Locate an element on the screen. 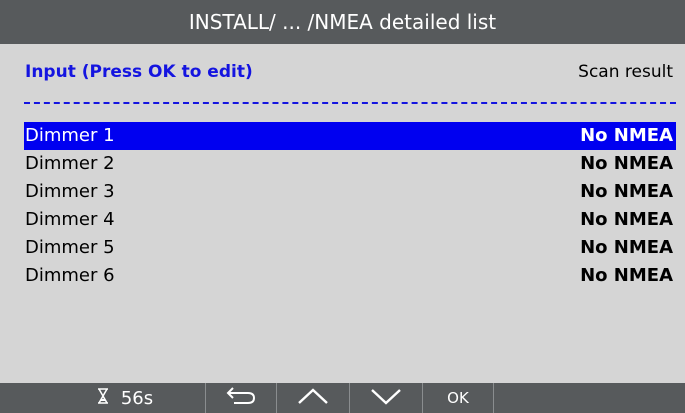  input-name: Dimmer 4 is located at coordinates (70, 219).